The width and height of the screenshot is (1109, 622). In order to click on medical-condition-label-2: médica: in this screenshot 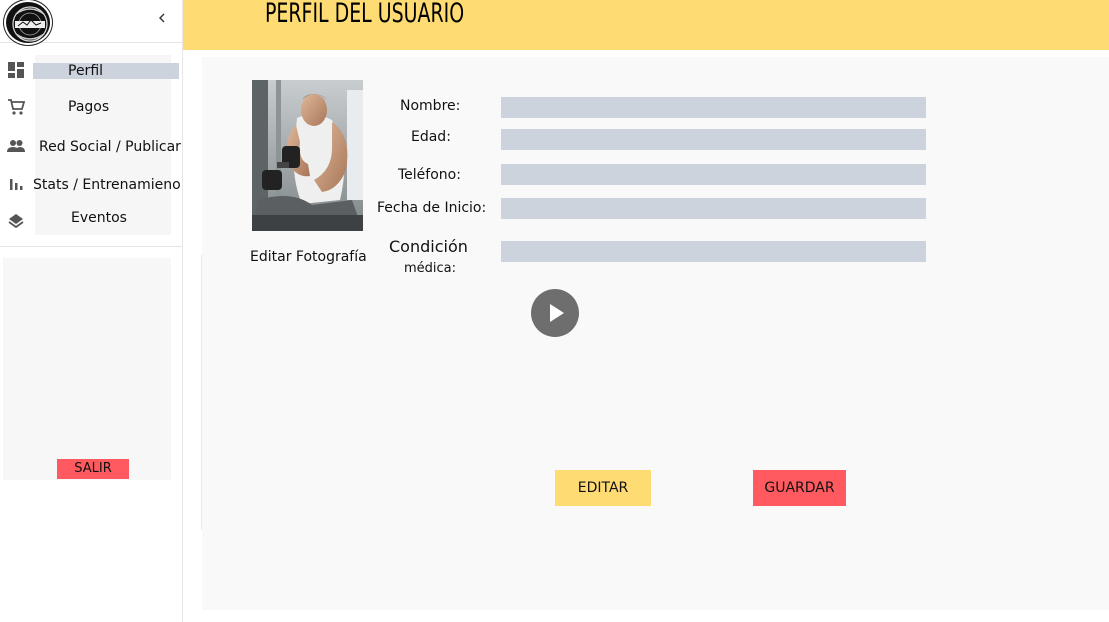, I will do `click(430, 268)`.